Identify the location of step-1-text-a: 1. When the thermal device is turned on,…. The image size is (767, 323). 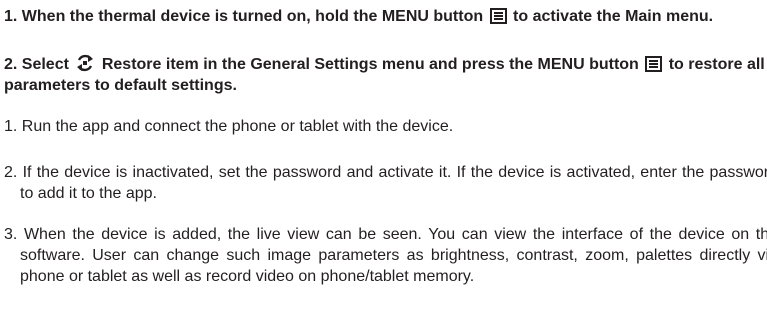
(244, 16).